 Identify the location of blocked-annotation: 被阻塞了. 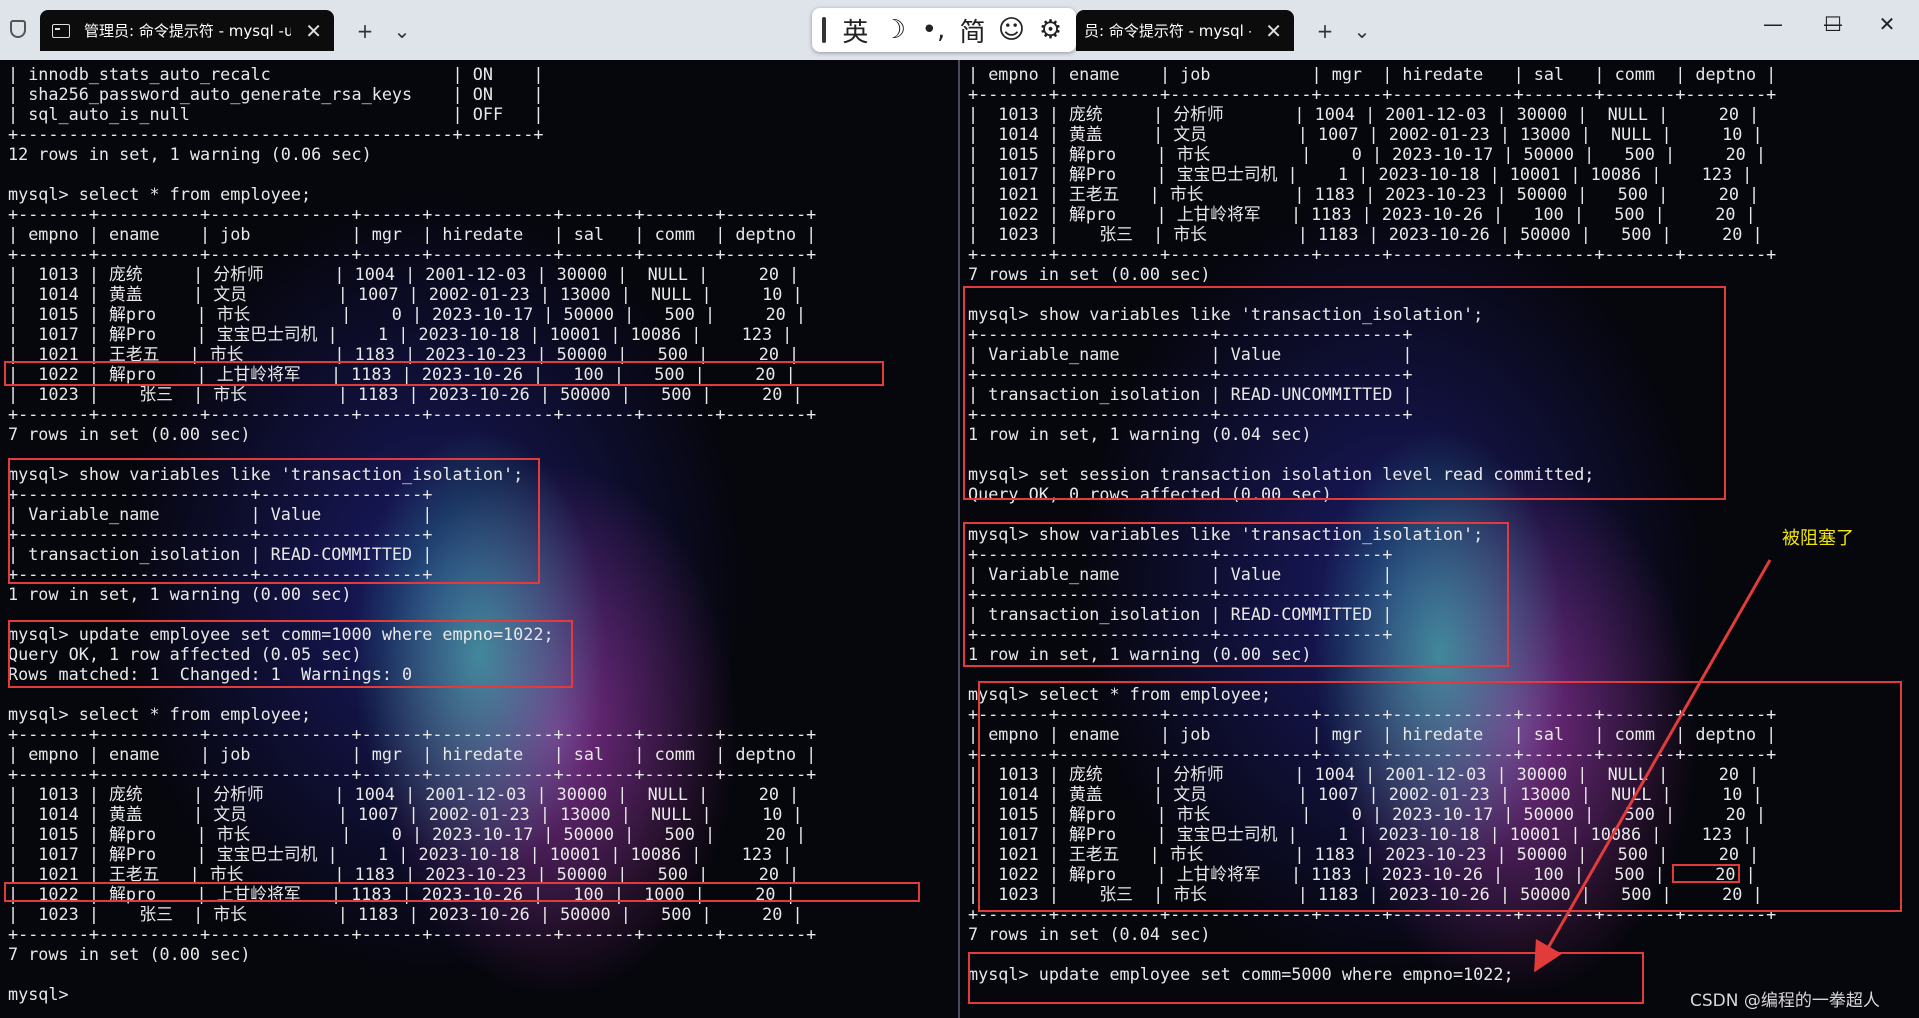
(1818, 538).